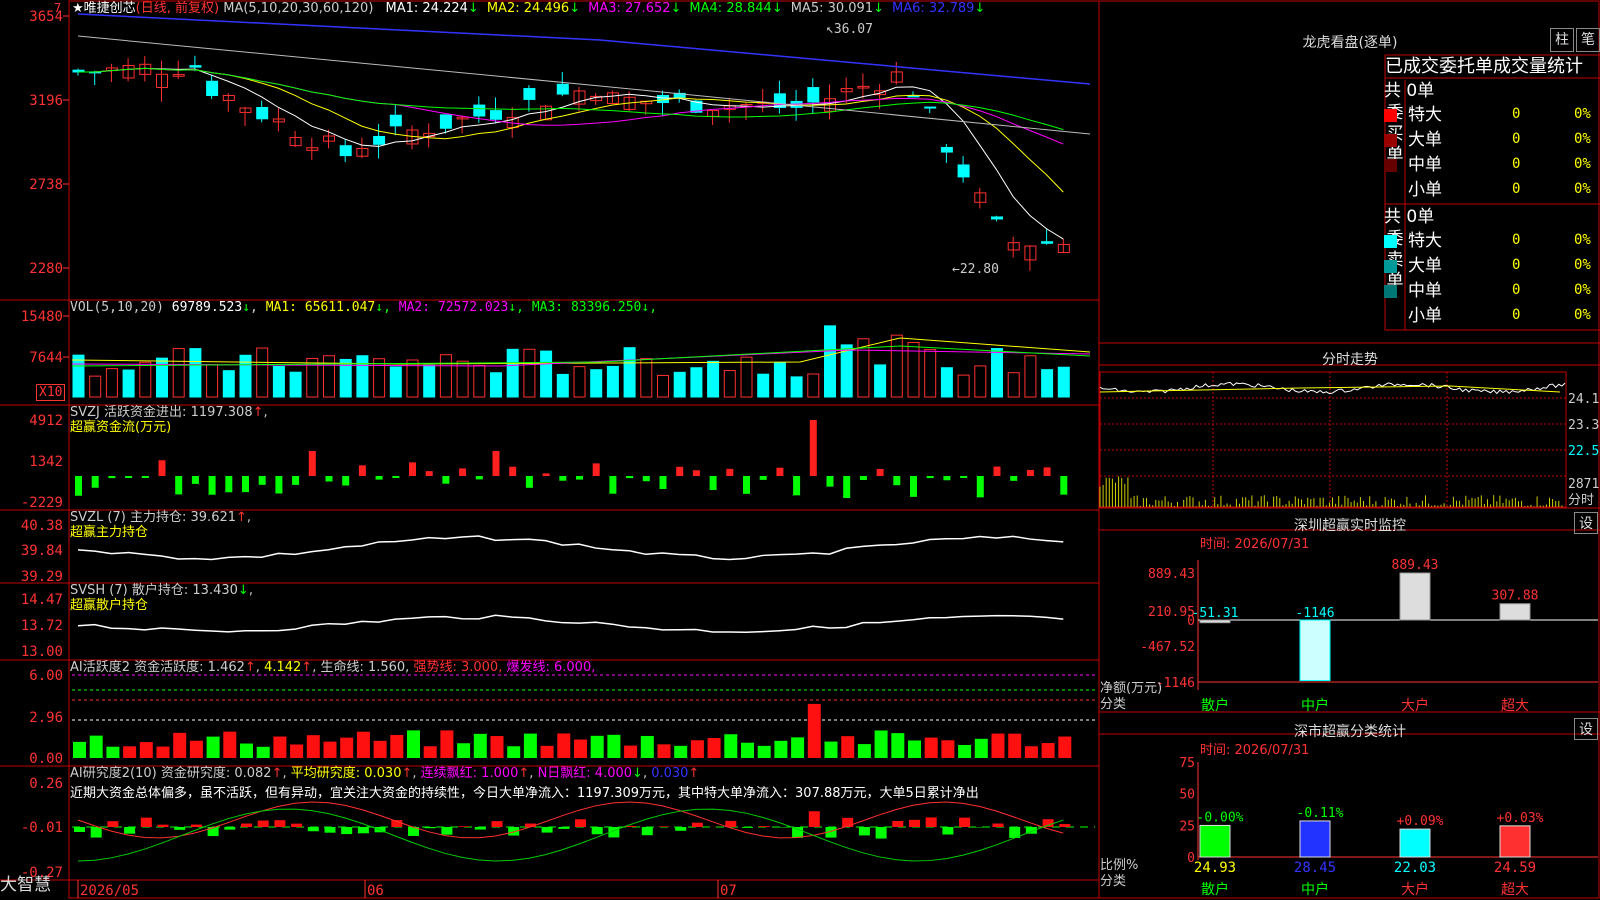 The width and height of the screenshot is (1600, 900). Describe the element at coordinates (42, 551) in the screenshot. I see `svzl-y-label: 39.84` at that location.